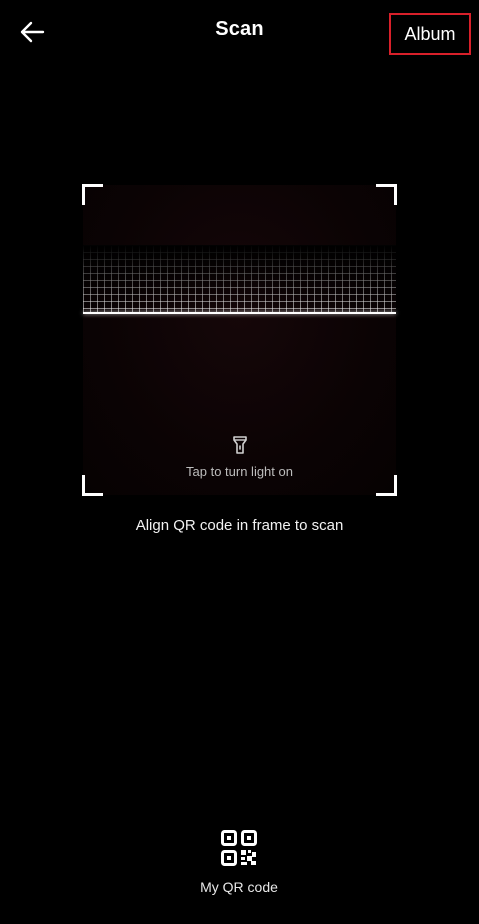 This screenshot has height=924, width=479. What do you see at coordinates (239, 457) in the screenshot?
I see `flashlight-toggle: Tap to turn light on` at bounding box center [239, 457].